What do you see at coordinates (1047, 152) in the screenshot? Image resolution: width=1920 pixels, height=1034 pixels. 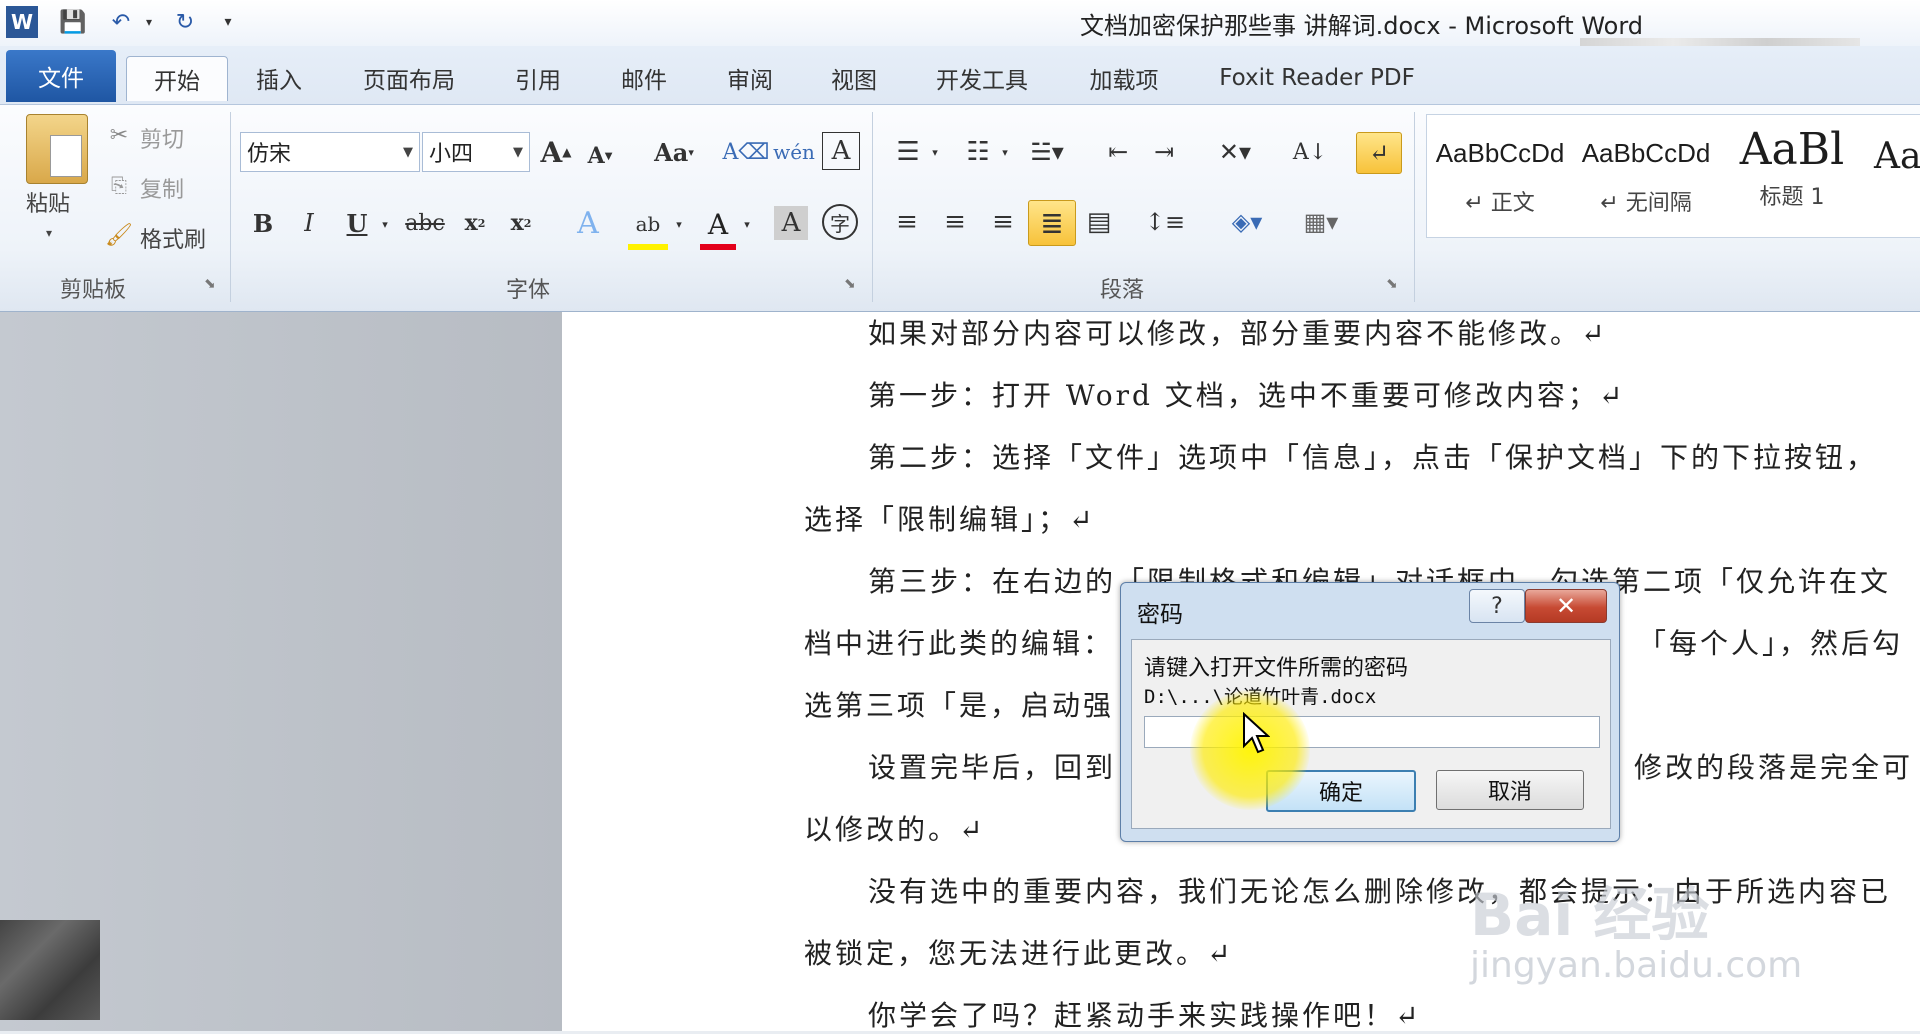 I see `multilevel-list-icon: ☱▾` at bounding box center [1047, 152].